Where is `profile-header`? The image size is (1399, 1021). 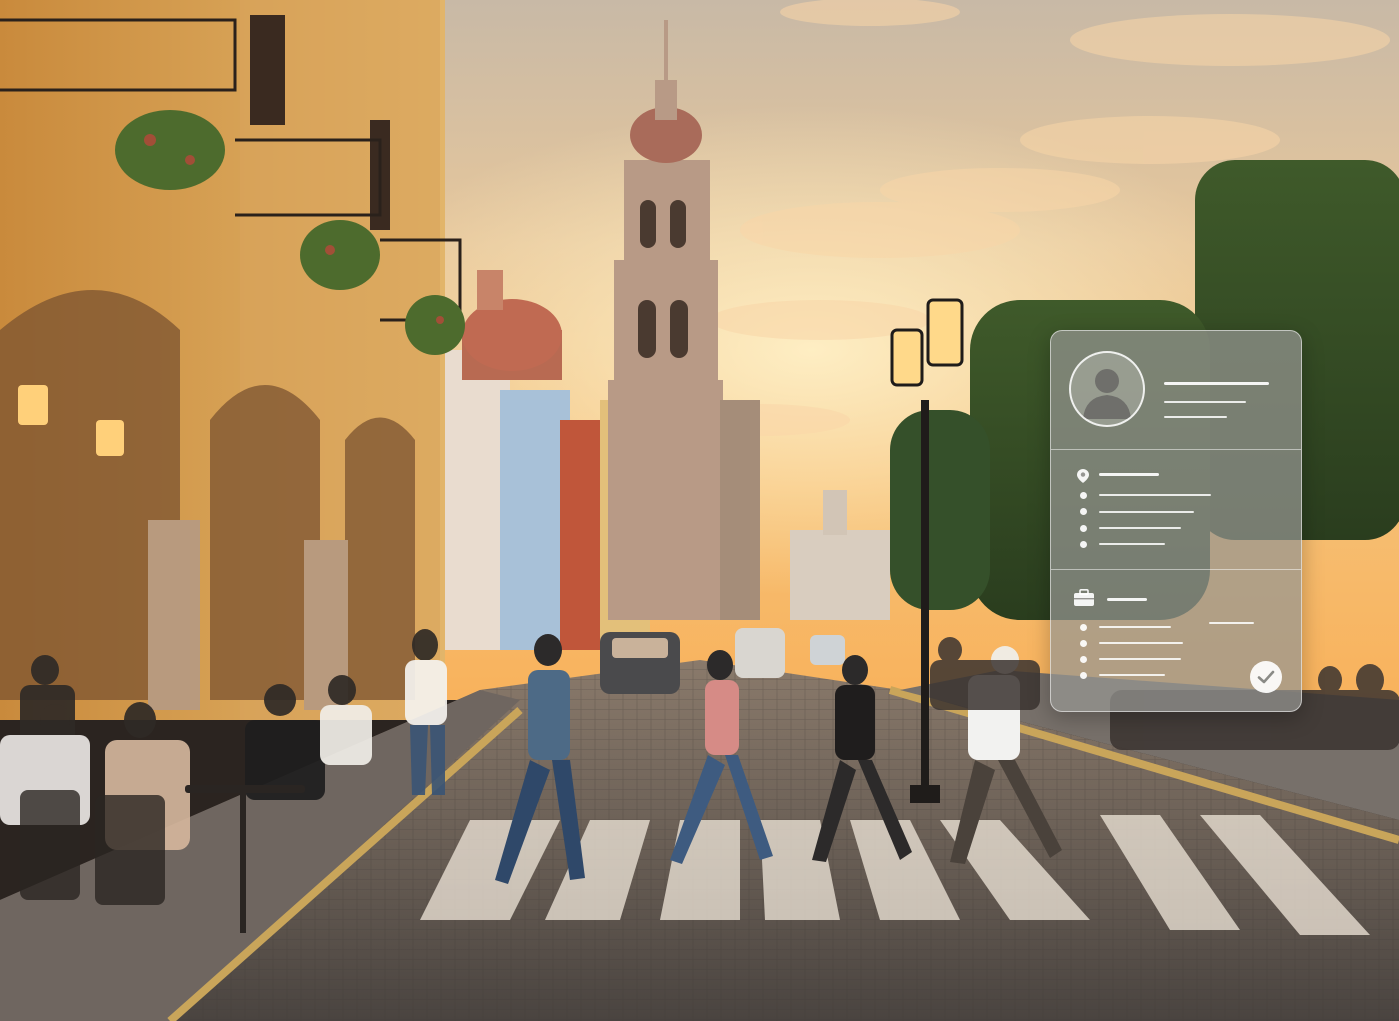 profile-header is located at coordinates (1176, 390).